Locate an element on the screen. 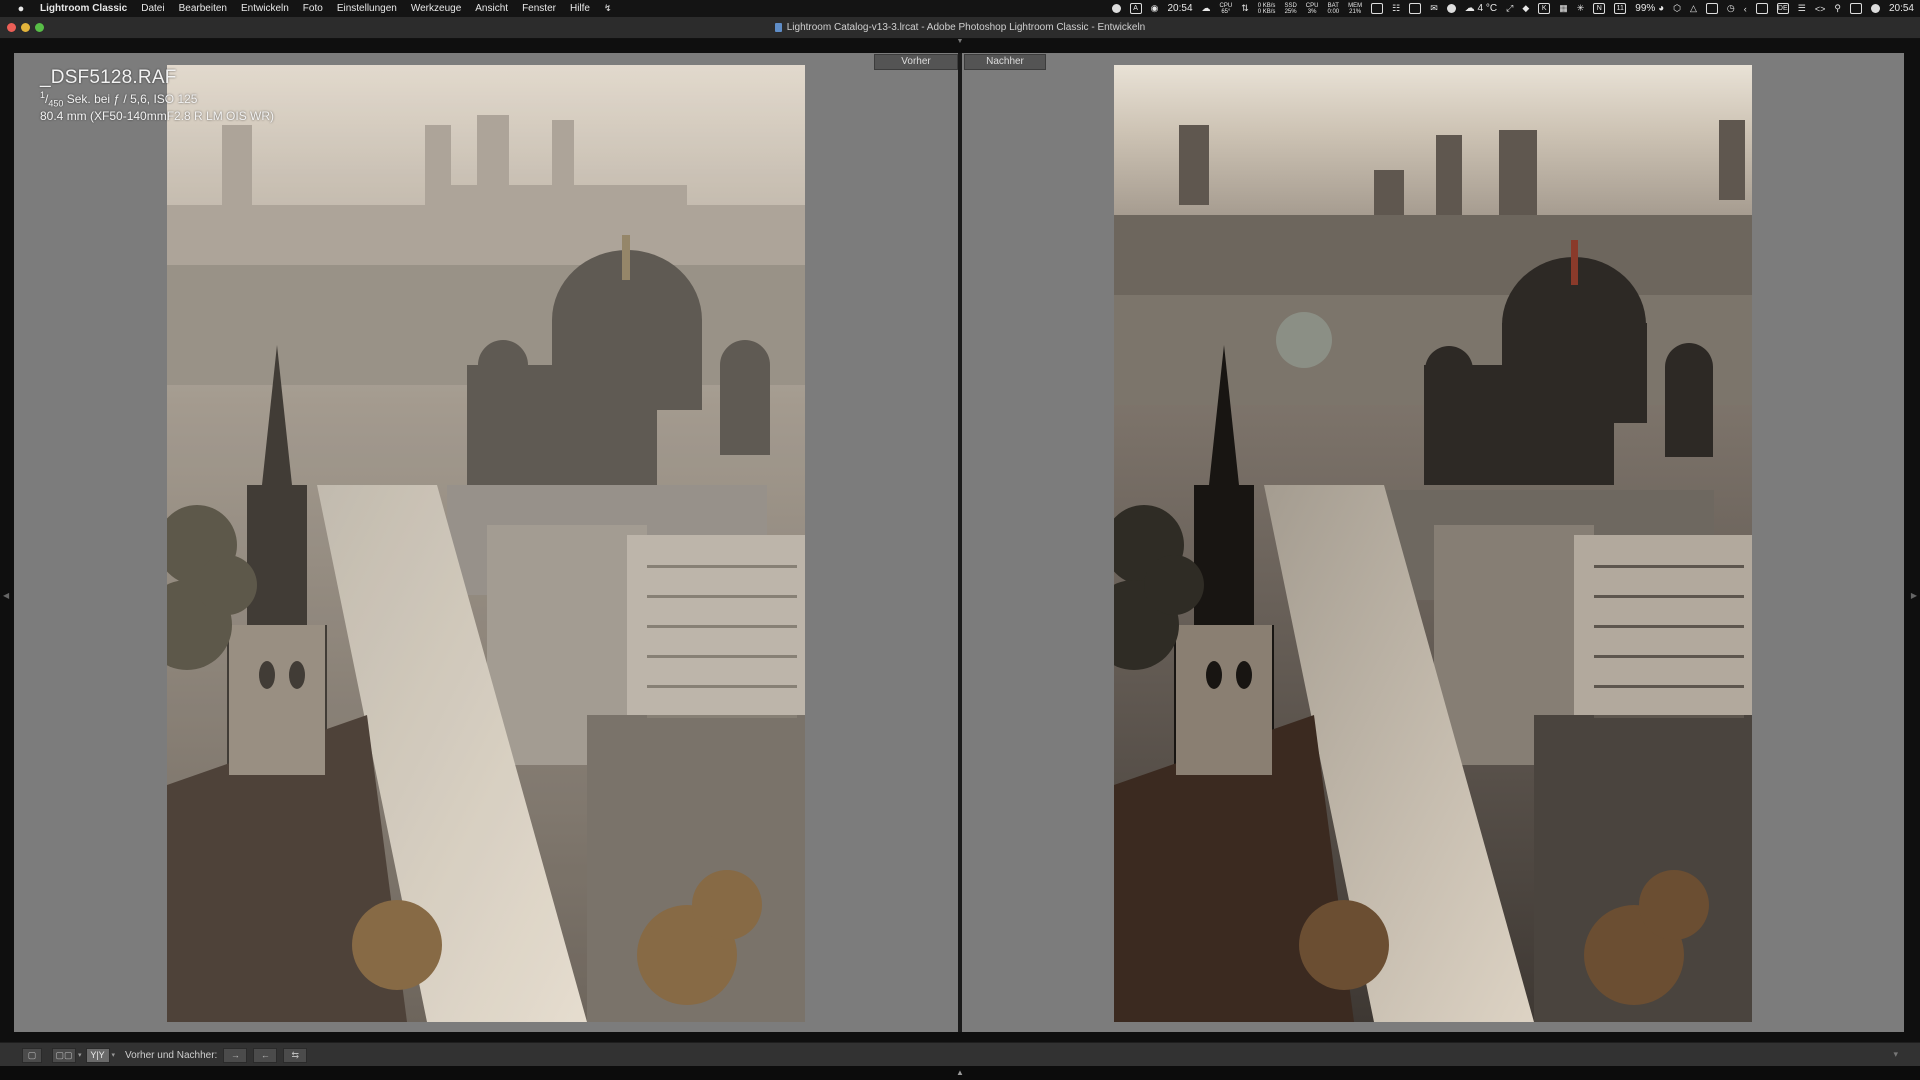 The height and width of the screenshot is (1080, 1920). top-panel-toggle-icon: ▼ is located at coordinates (960, 41).